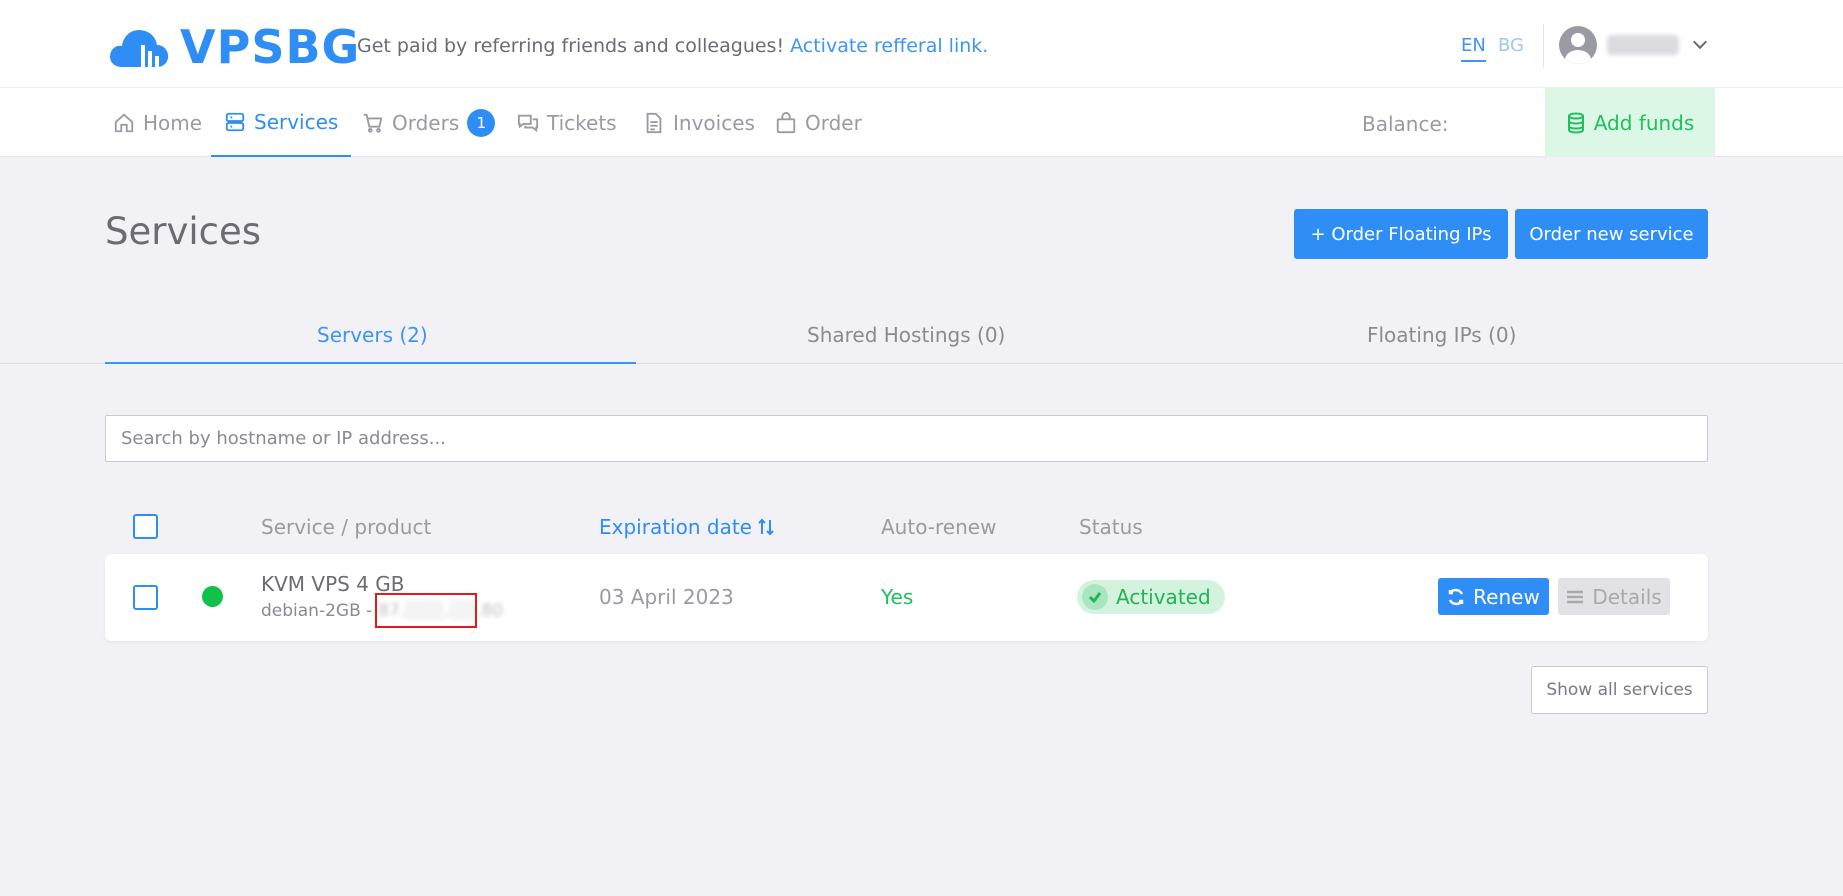 This screenshot has width=1843, height=896. I want to click on nav-orders: Orders 1, so click(429, 122).